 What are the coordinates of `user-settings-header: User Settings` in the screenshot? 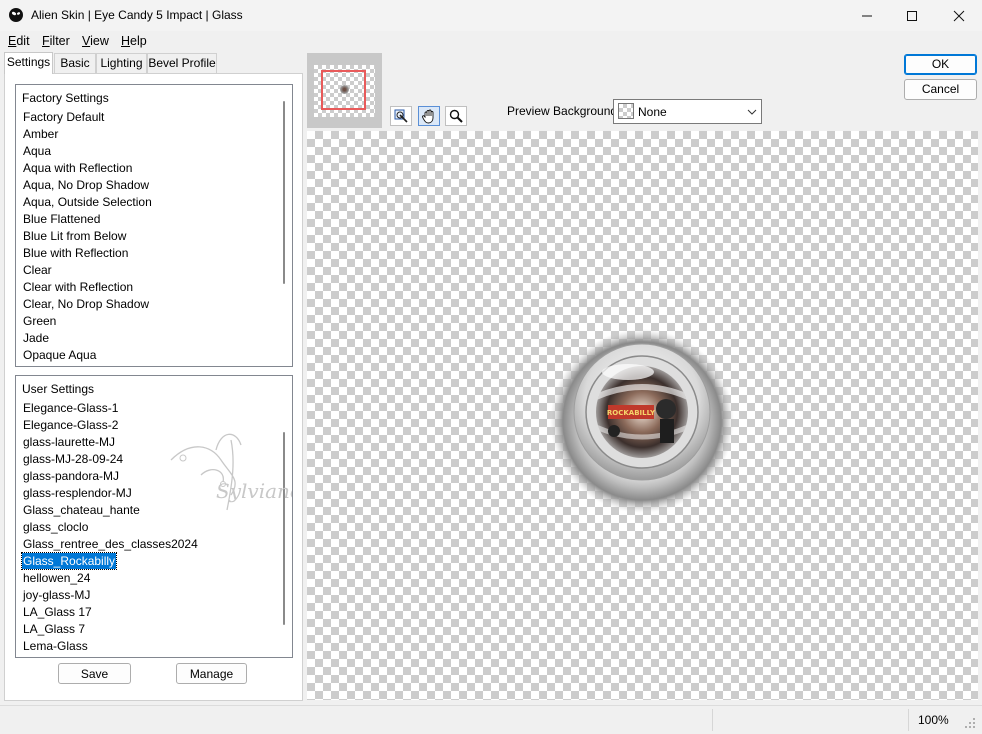 It's located at (58, 389).